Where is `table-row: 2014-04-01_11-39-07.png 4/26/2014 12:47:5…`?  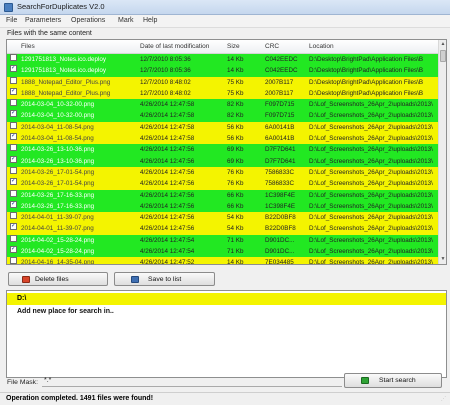
table-row: 2014-04-01_11-39-07.png 4/26/2014 12:47:5… is located at coordinates (223, 218).